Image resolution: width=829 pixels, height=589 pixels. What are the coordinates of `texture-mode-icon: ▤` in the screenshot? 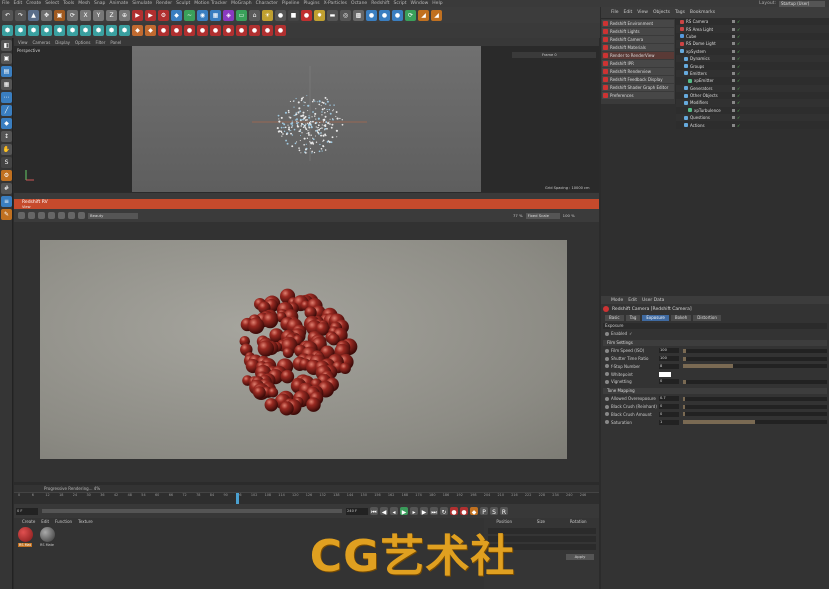 It's located at (6, 71).